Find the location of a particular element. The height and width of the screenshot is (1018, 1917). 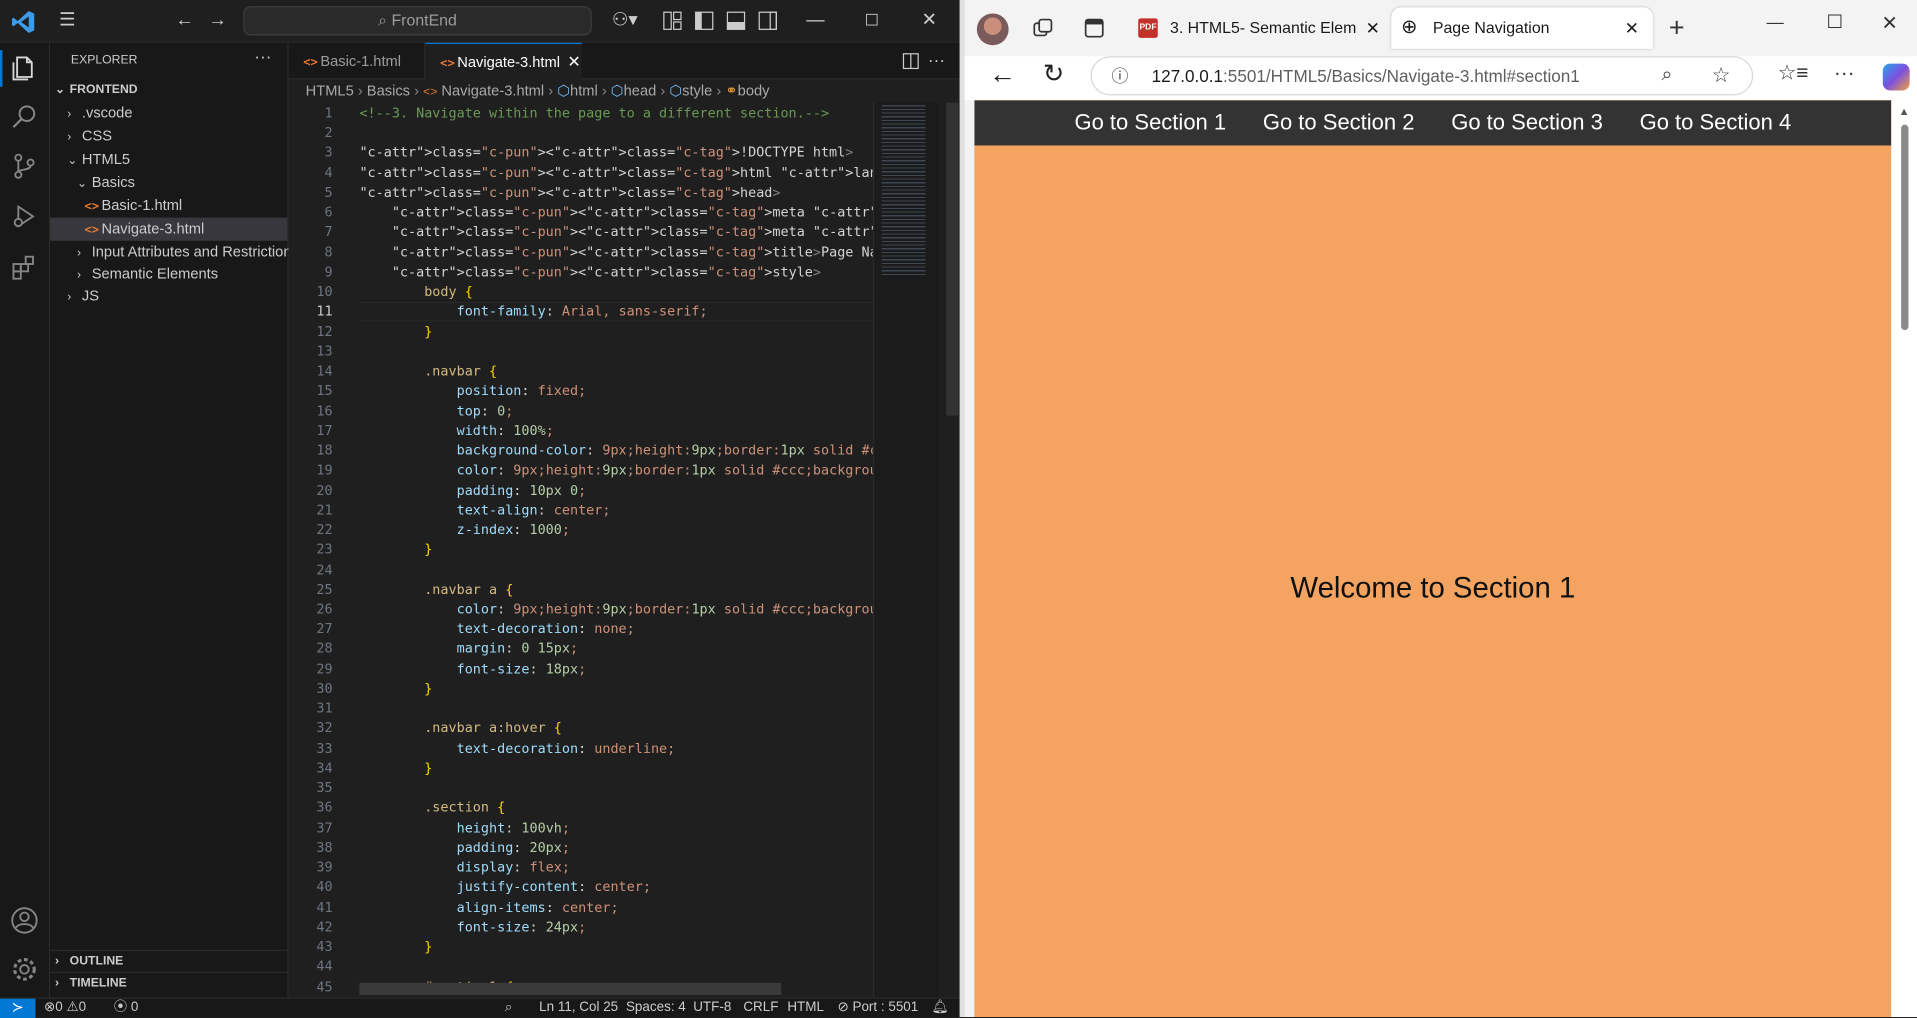

more-options-icon: ··· is located at coordinates (1844, 73).